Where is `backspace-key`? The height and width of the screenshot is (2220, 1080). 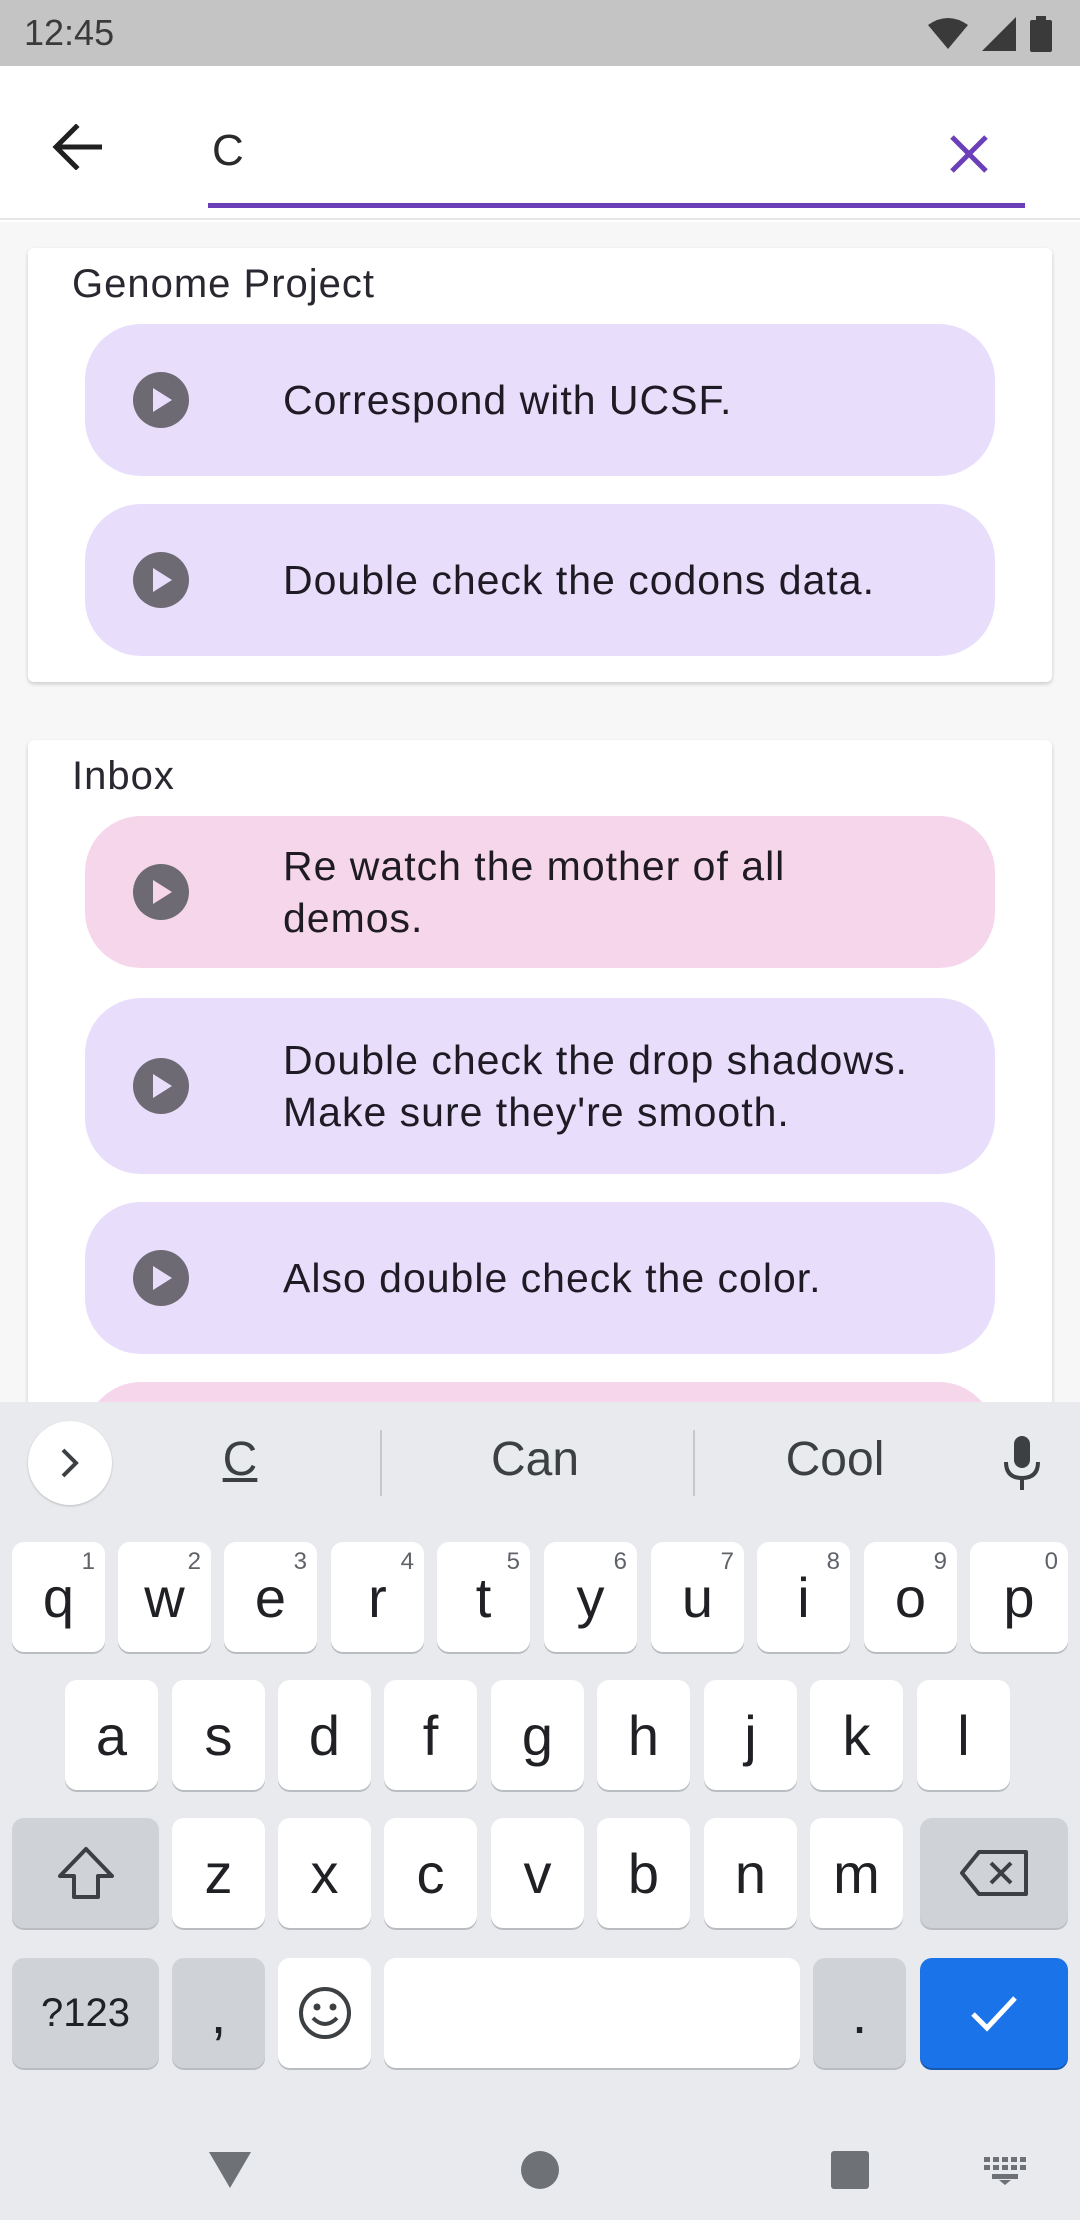 backspace-key is located at coordinates (994, 1873).